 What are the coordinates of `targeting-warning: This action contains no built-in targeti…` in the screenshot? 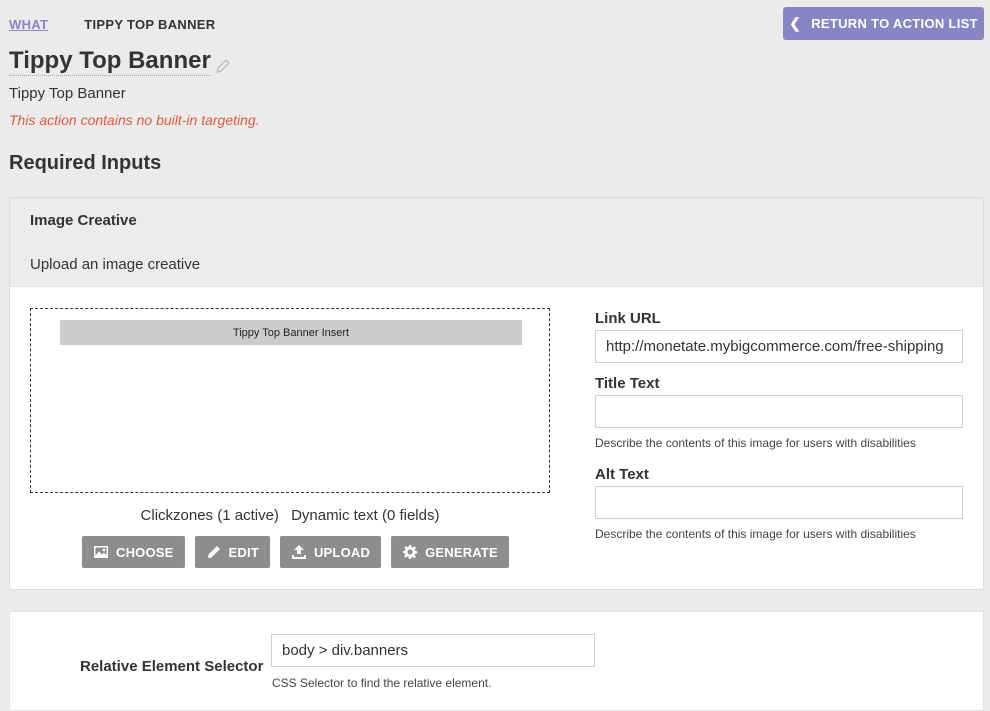 It's located at (134, 120).